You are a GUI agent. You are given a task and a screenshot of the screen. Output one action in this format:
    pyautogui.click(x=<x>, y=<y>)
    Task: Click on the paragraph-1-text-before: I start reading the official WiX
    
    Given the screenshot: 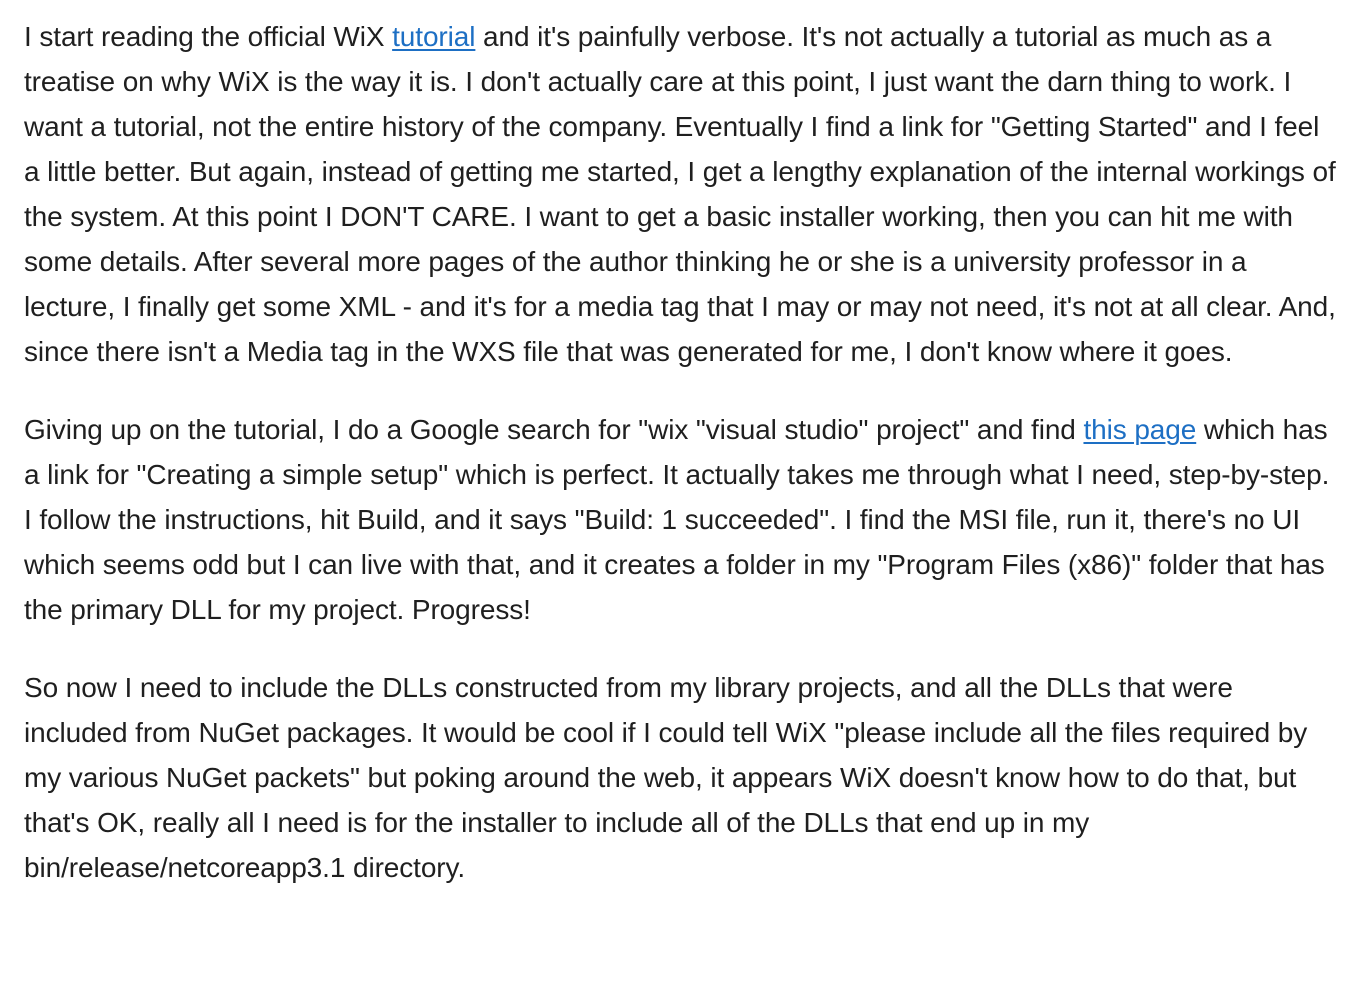 What is the action you would take?
    pyautogui.click(x=208, y=36)
    